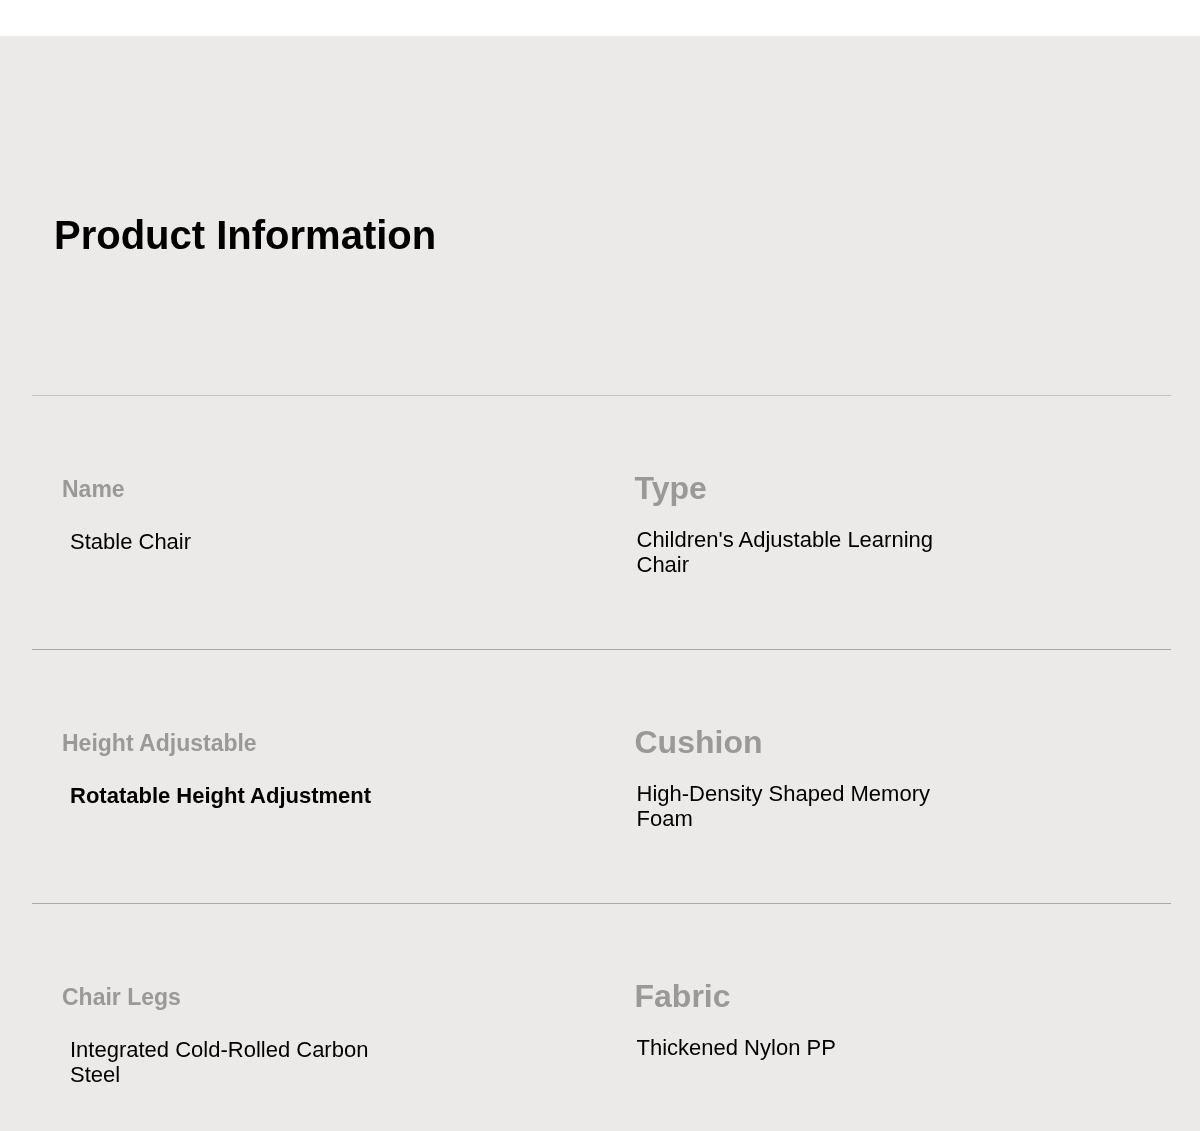 The image size is (1200, 1131). Describe the element at coordinates (130, 541) in the screenshot. I see `spec-value: Stable Chair` at that location.